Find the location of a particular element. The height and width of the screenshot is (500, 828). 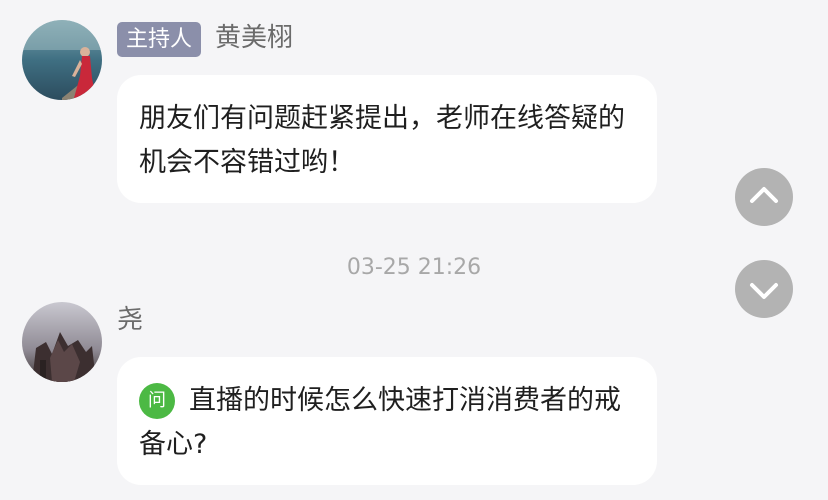

message-timestamp: 03-25 21:26 is located at coordinates (414, 267).